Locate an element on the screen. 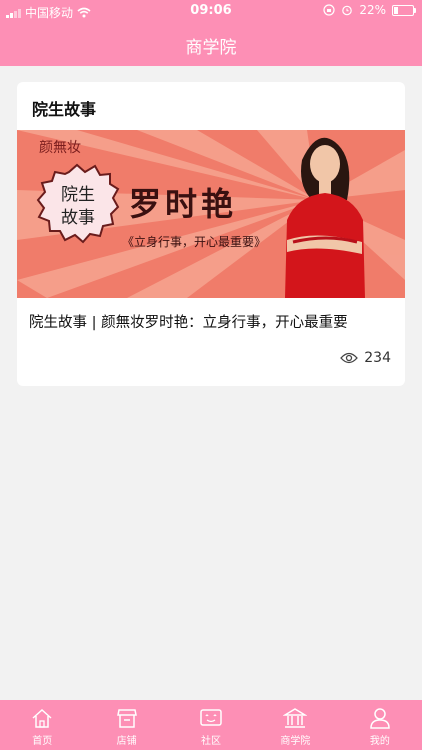 This screenshot has width=422, height=750. alarm-icon is located at coordinates (347, 10).